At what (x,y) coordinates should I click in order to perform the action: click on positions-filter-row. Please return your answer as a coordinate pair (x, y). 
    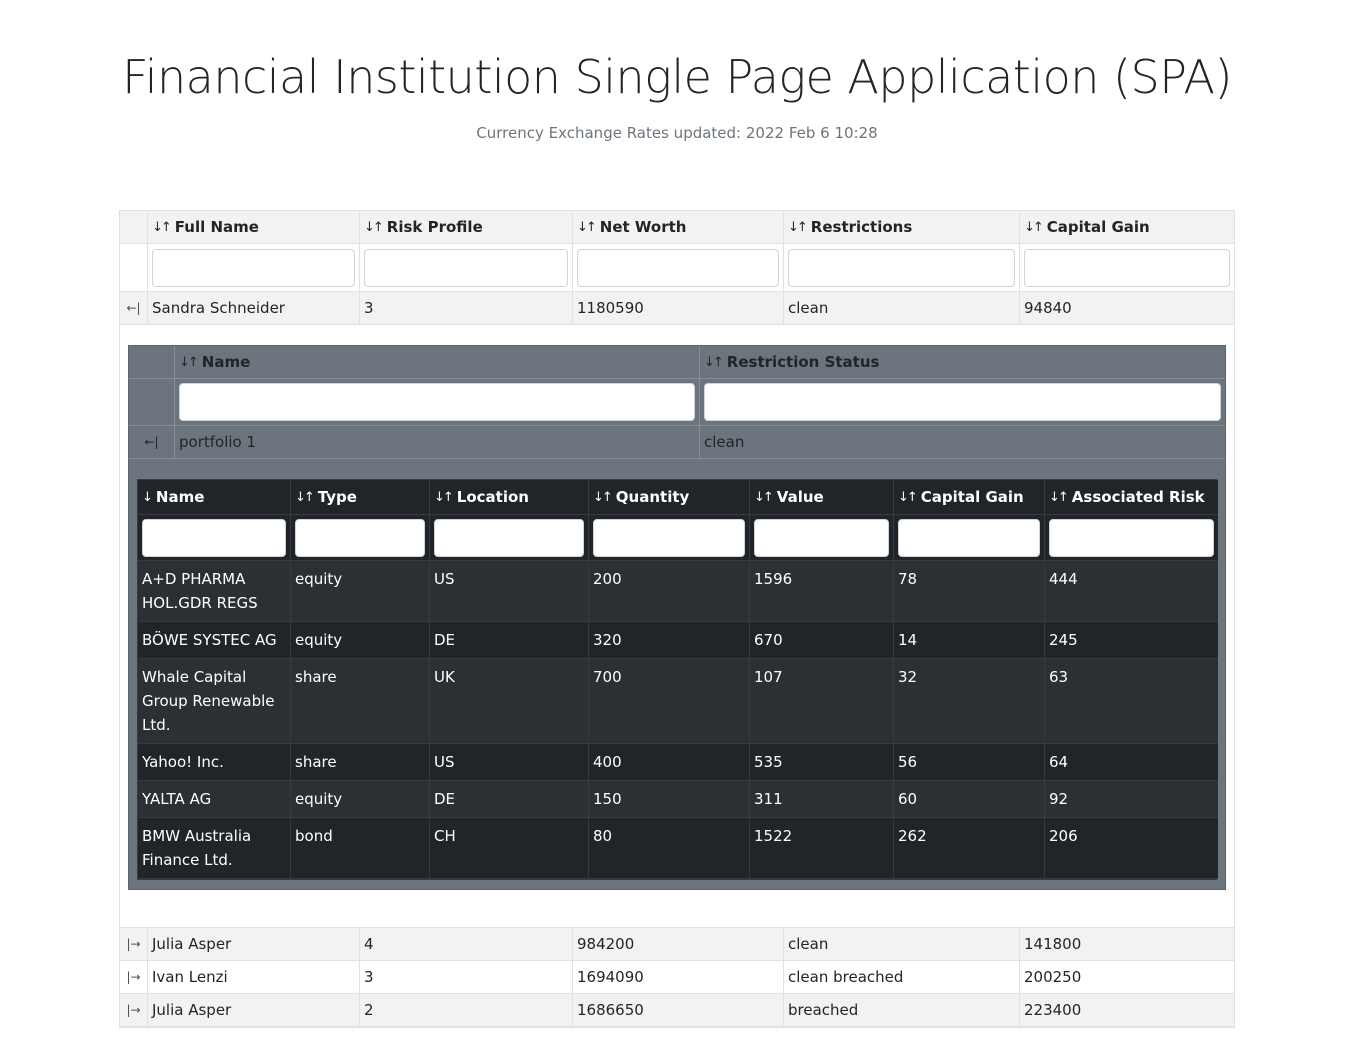
    Looking at the image, I should click on (678, 538).